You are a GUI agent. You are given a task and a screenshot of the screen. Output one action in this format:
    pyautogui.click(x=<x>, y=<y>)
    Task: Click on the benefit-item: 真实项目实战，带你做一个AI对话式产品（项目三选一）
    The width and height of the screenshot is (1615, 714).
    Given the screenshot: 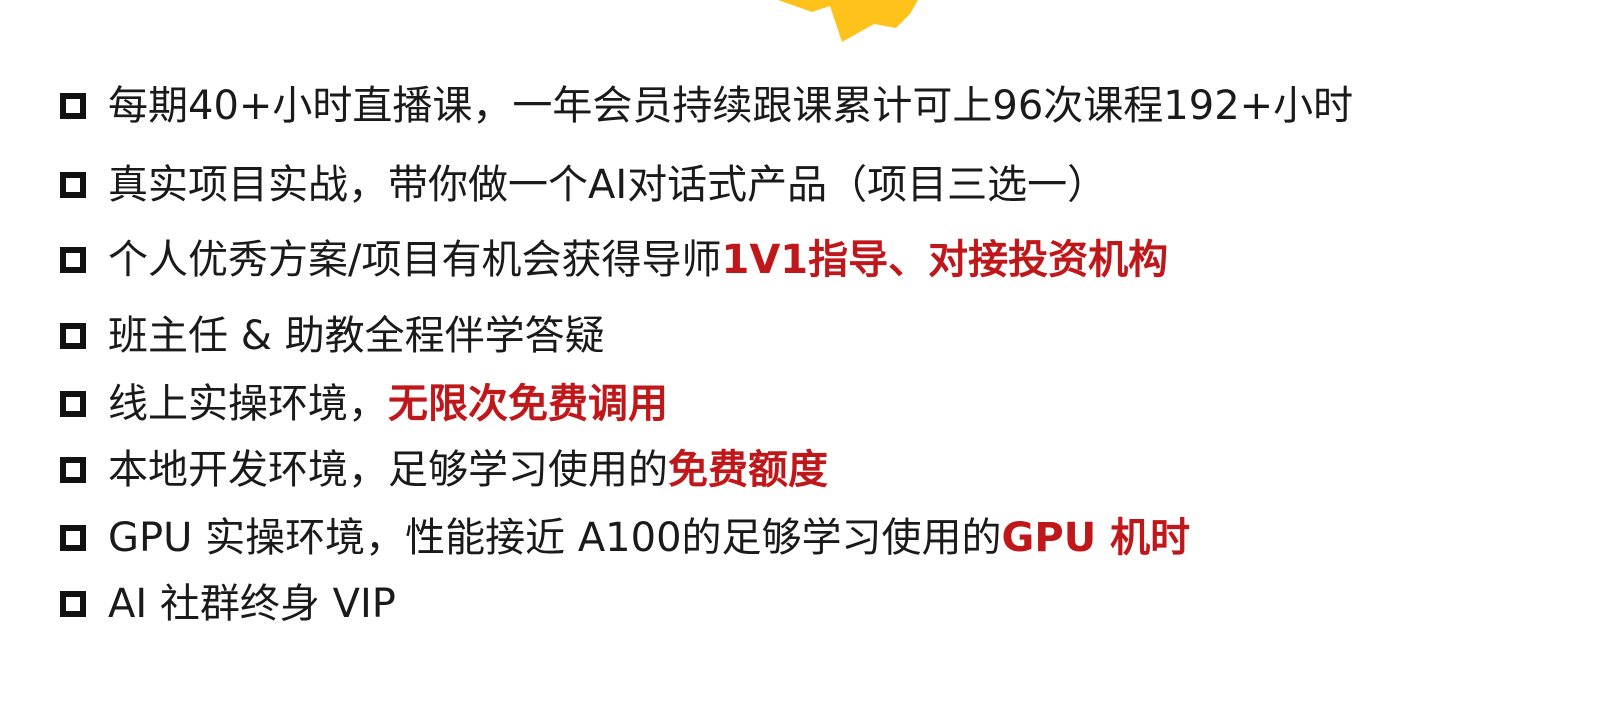 What is the action you would take?
    pyautogui.click(x=583, y=185)
    